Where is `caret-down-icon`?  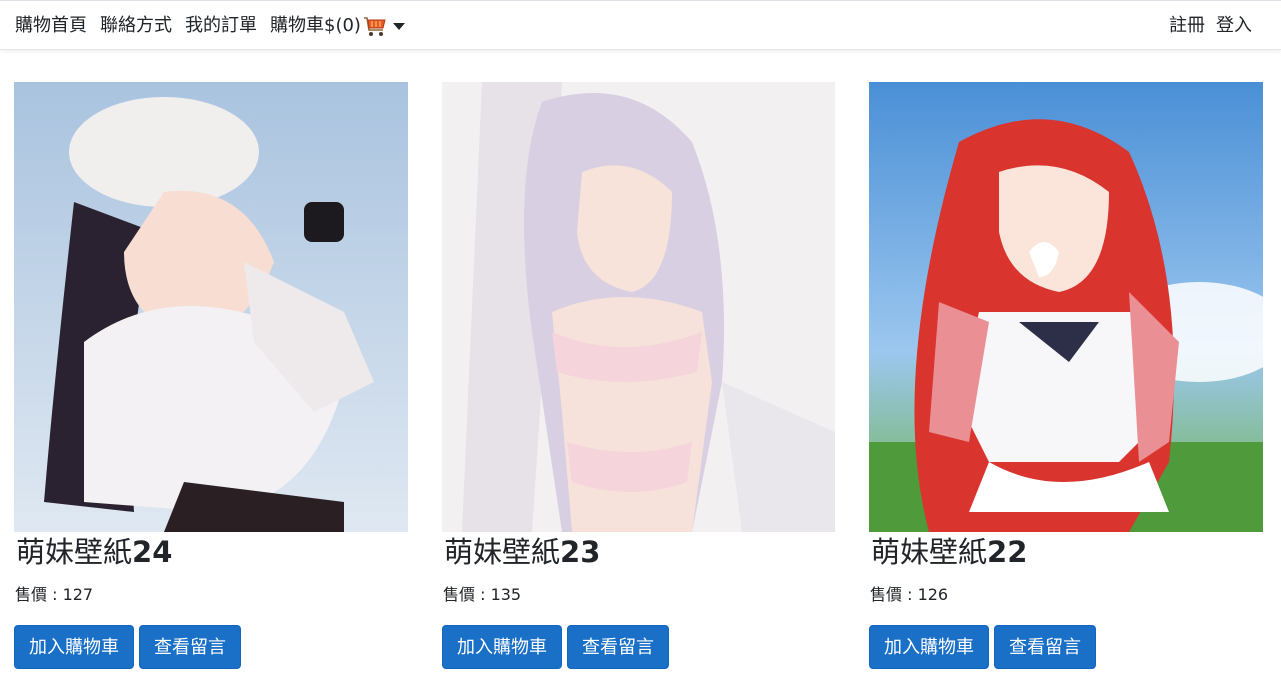
caret-down-icon is located at coordinates (398, 26).